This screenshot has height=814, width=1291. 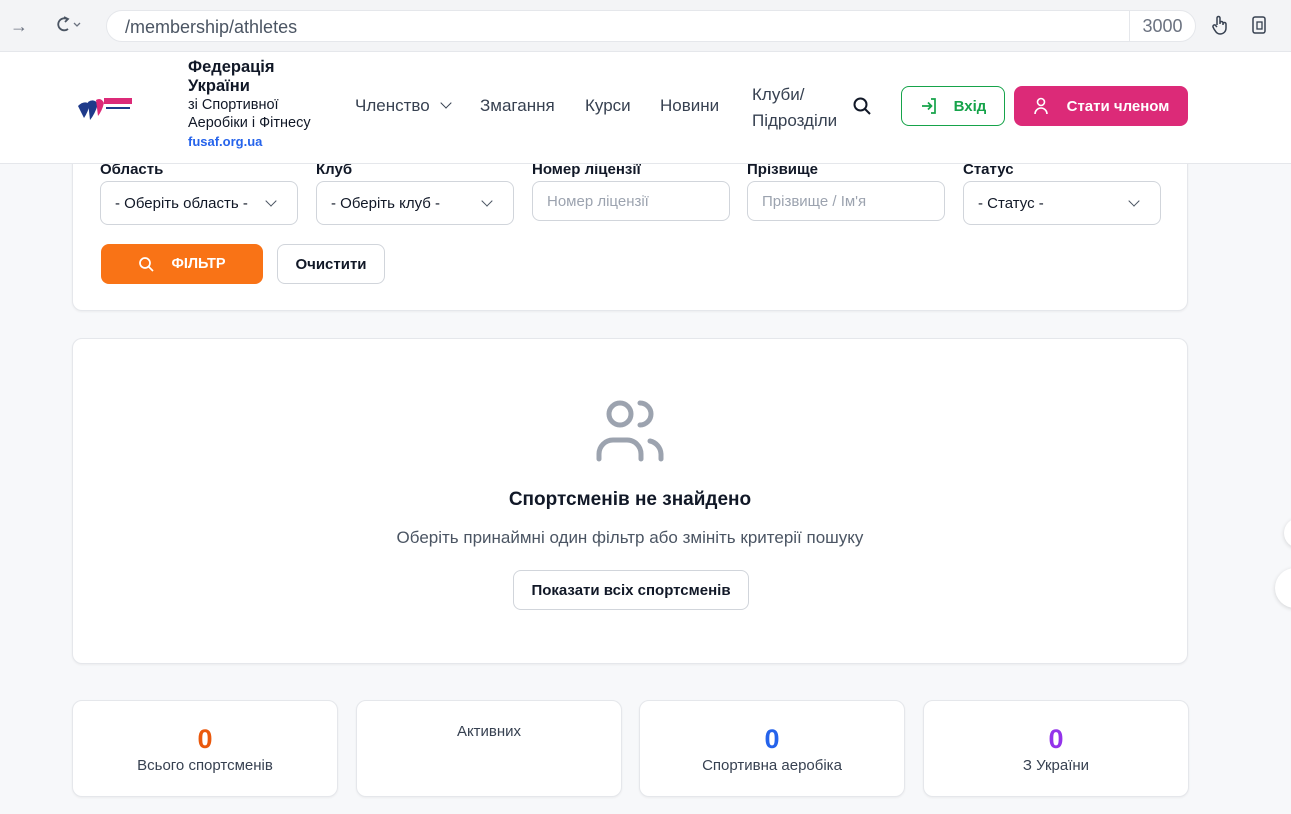 I want to click on nav-clubs-line2: Підрозділи, so click(x=795, y=120).